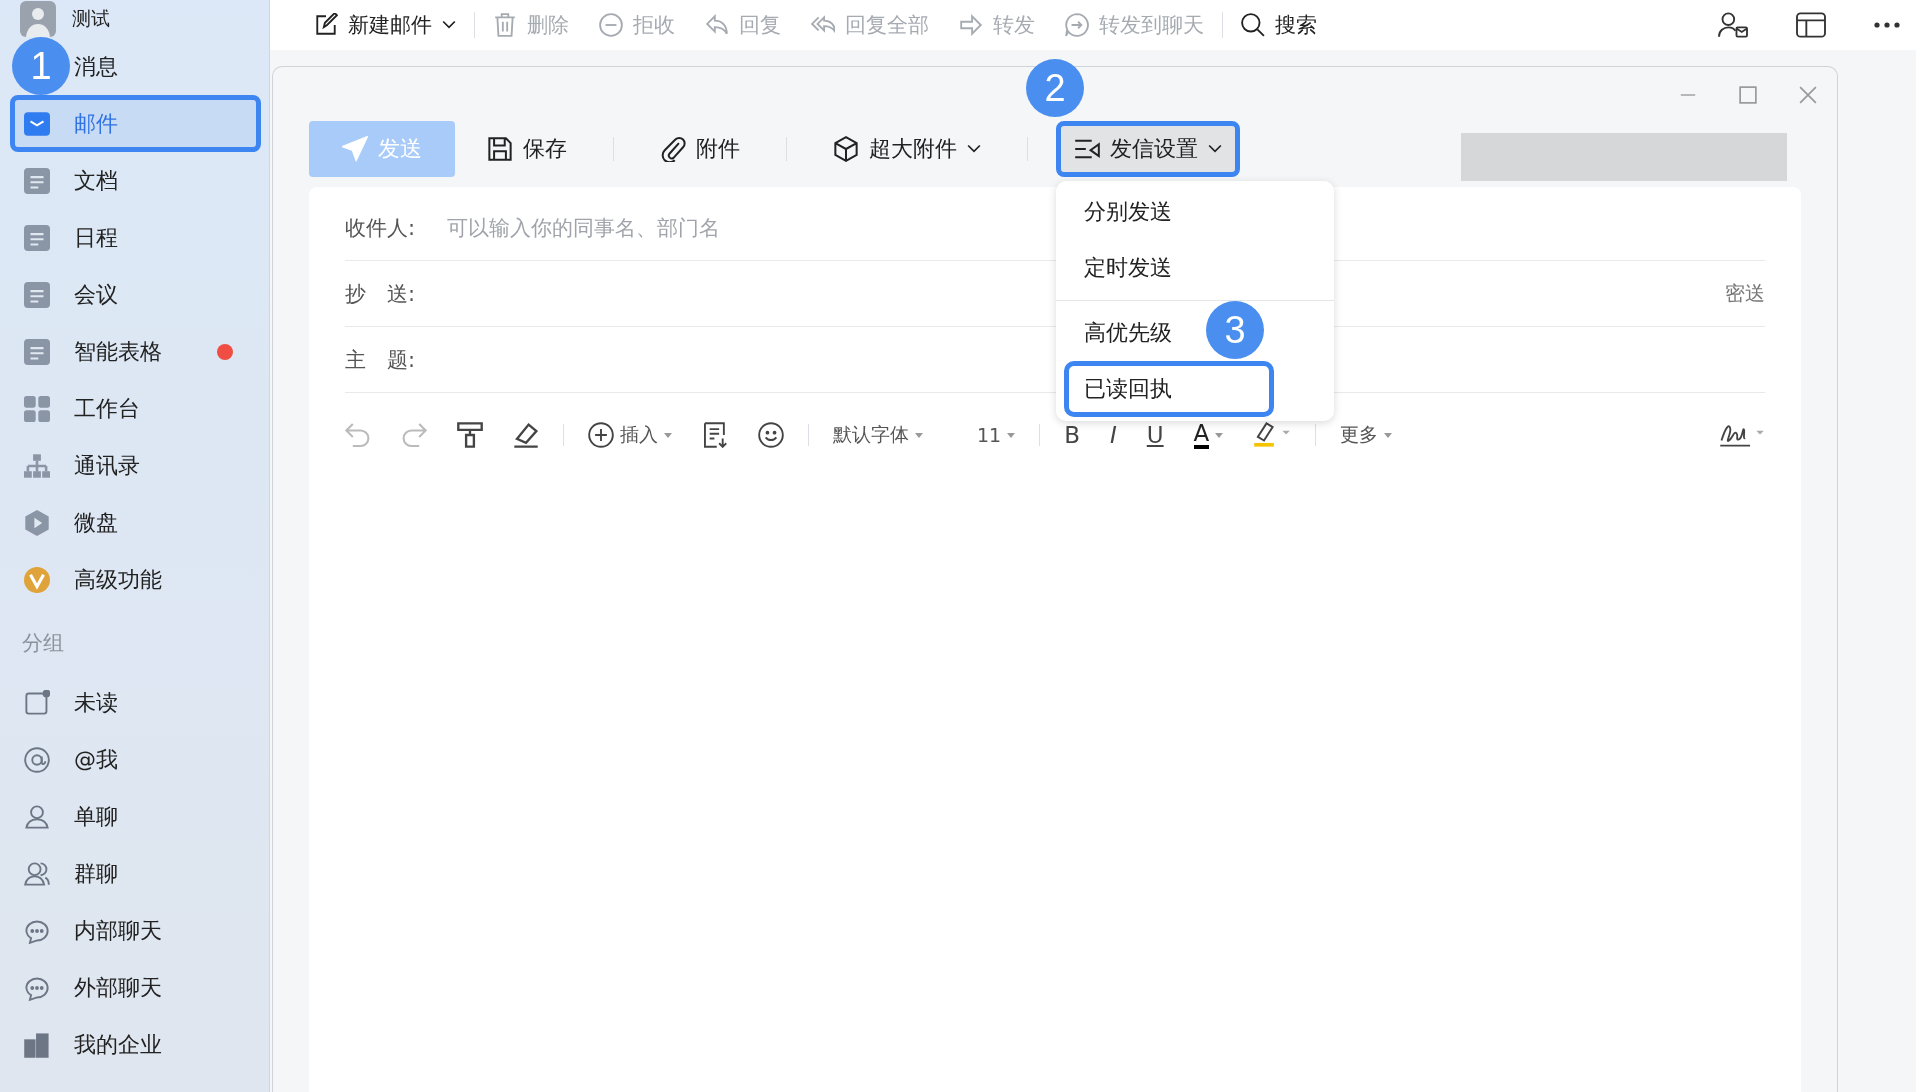 This screenshot has width=1916, height=1092. What do you see at coordinates (381, 228) in the screenshot?
I see `field-label: 收件人:` at bounding box center [381, 228].